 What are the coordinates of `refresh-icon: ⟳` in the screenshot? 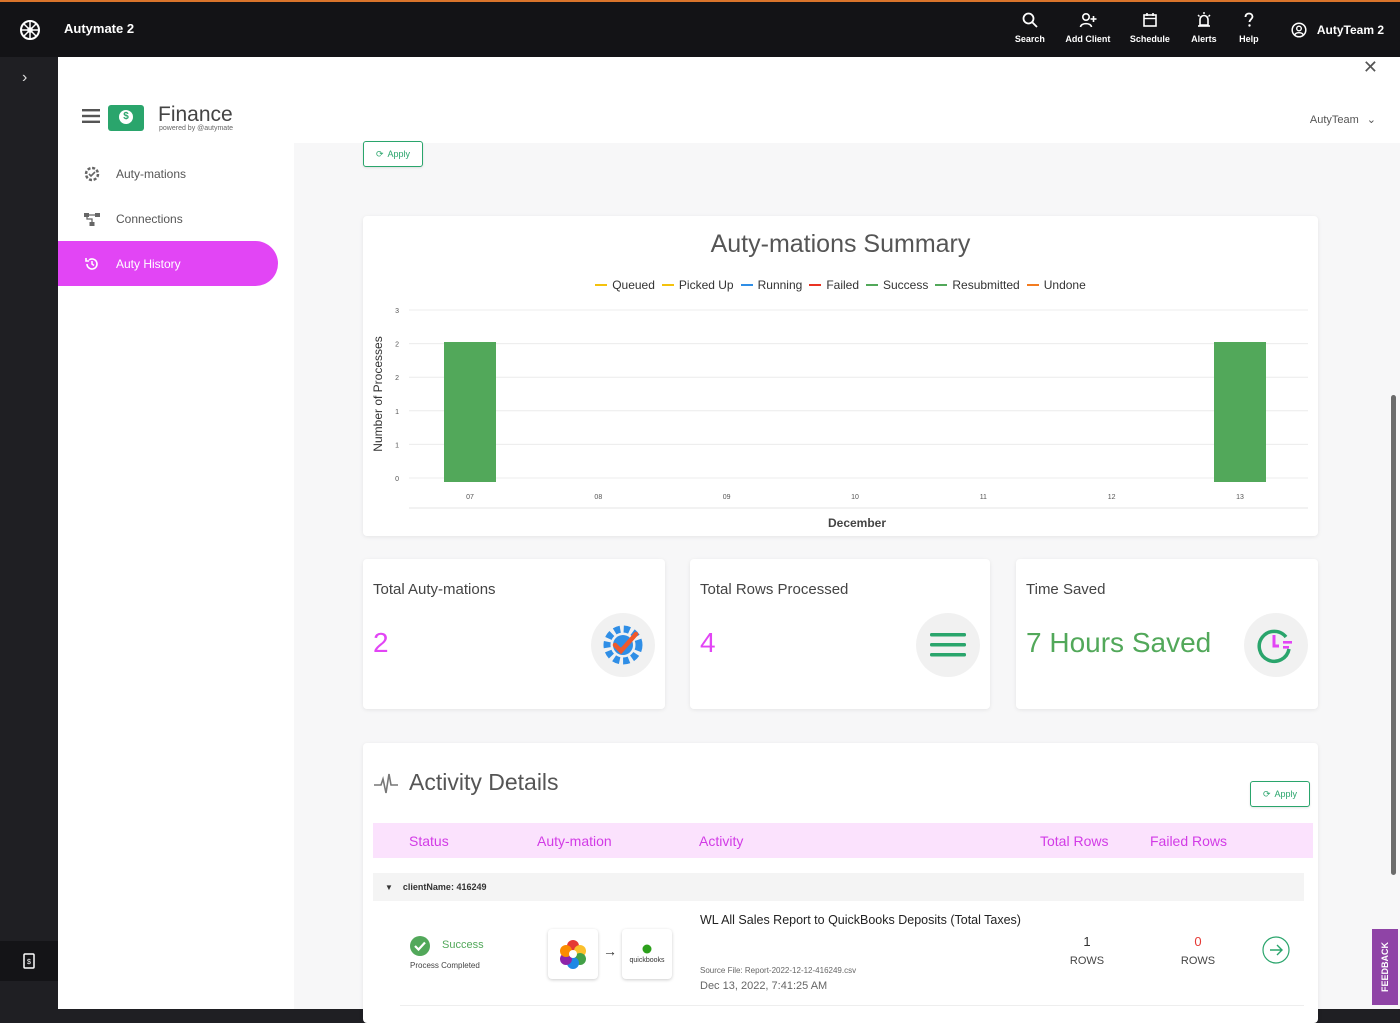 It's located at (379, 153).